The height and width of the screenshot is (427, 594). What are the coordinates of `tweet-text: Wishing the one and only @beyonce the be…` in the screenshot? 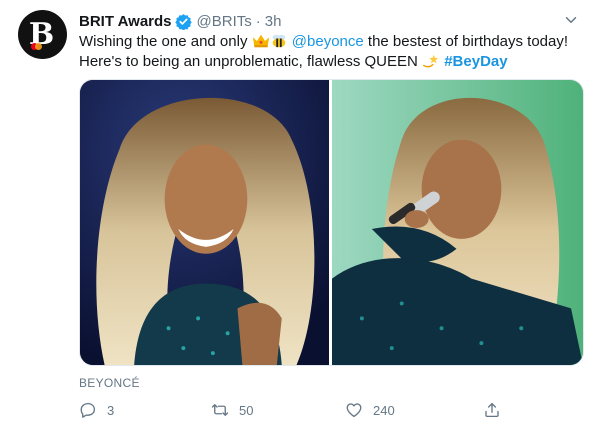 It's located at (331, 52).